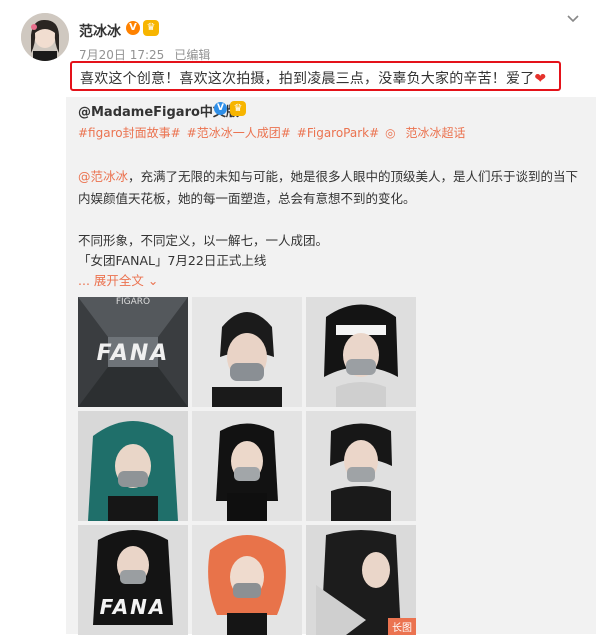  What do you see at coordinates (573, 21) in the screenshot?
I see `chevron-down-icon` at bounding box center [573, 21].